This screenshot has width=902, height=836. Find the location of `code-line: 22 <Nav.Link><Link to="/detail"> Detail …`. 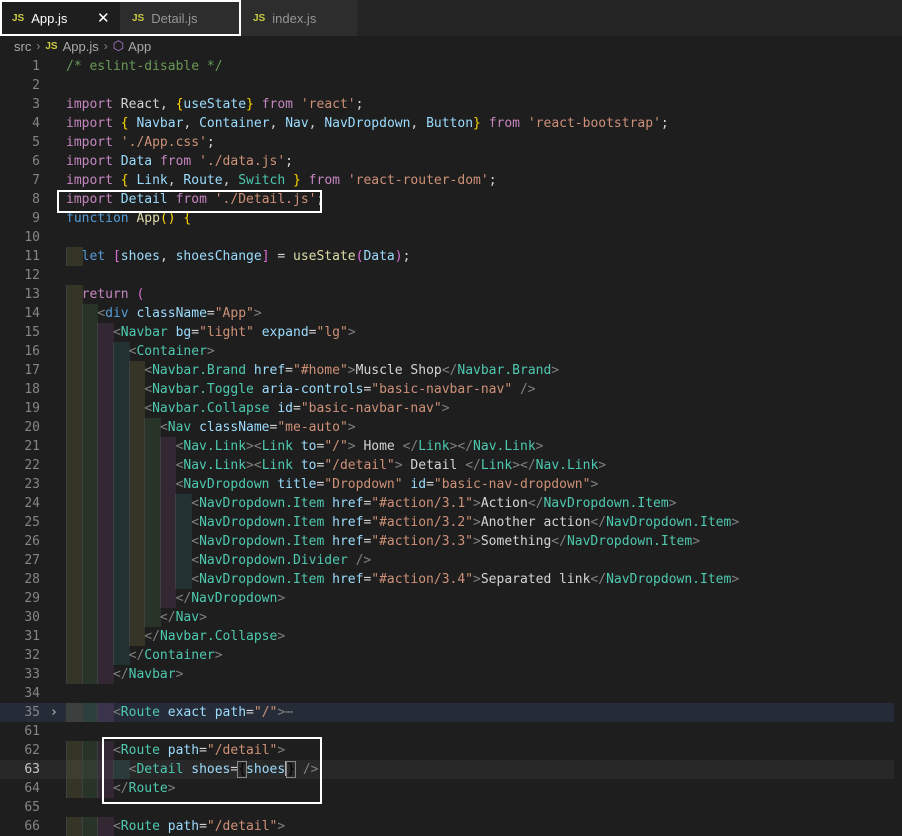

code-line: 22 <Nav.Link><Link to="/detail"> Detail … is located at coordinates (451, 465).